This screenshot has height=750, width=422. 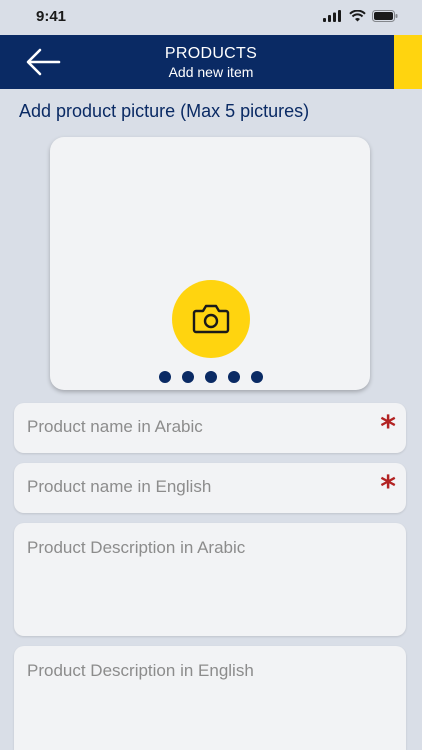 I want to click on product-description-arabic-field: Product Description in Arabic, so click(x=210, y=579).